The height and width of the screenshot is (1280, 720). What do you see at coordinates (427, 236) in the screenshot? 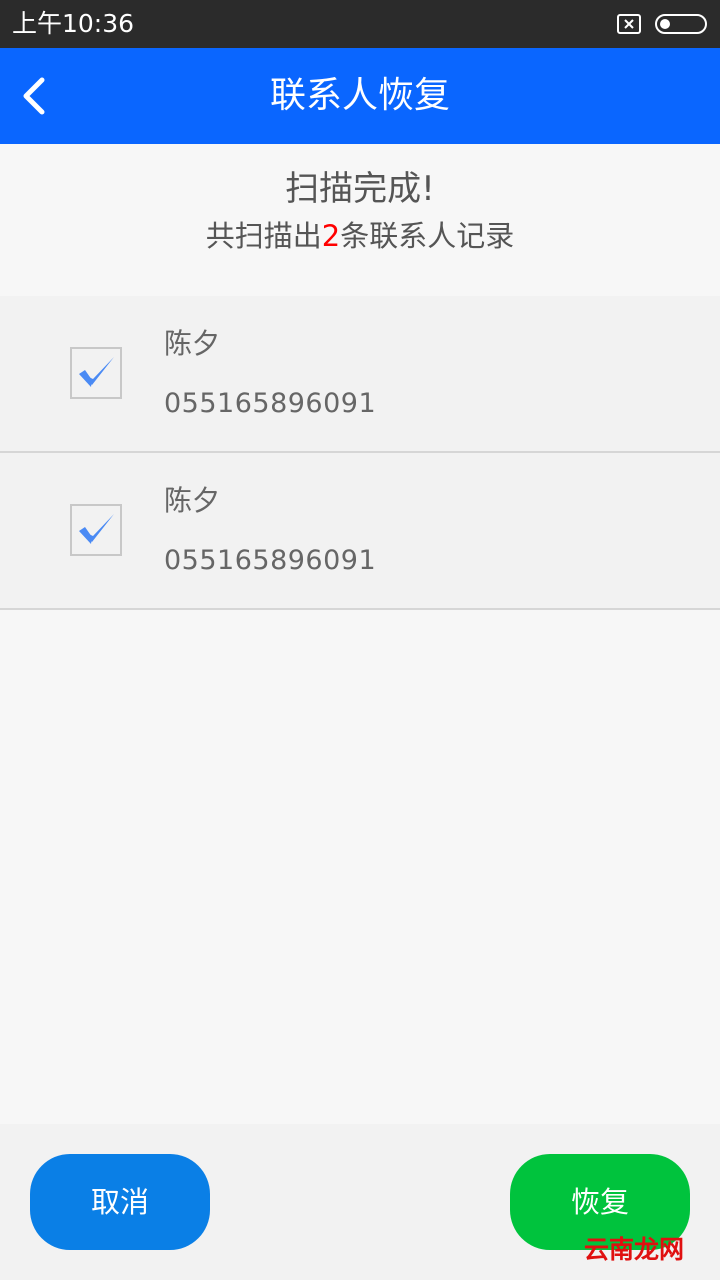
I see `scan-result-suffix: 条联系人记录` at bounding box center [427, 236].